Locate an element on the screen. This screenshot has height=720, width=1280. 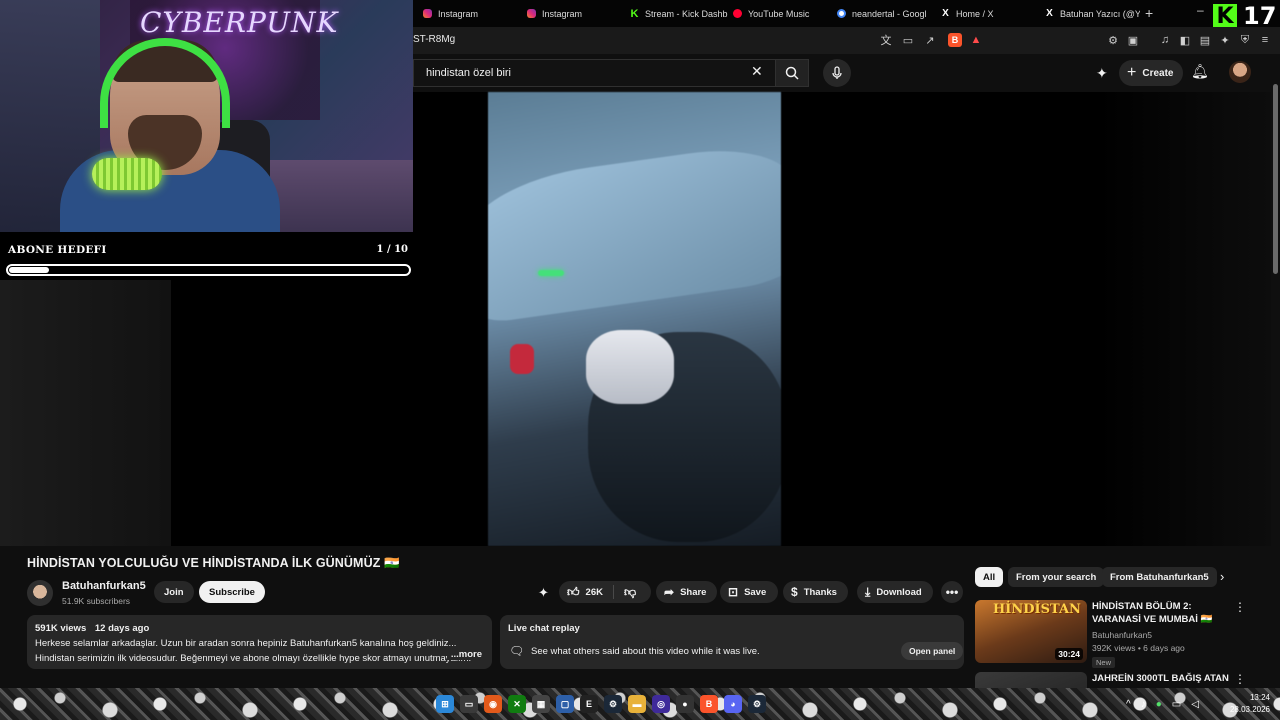
browser-tab: X Home / X is located at coordinates (991, 13).